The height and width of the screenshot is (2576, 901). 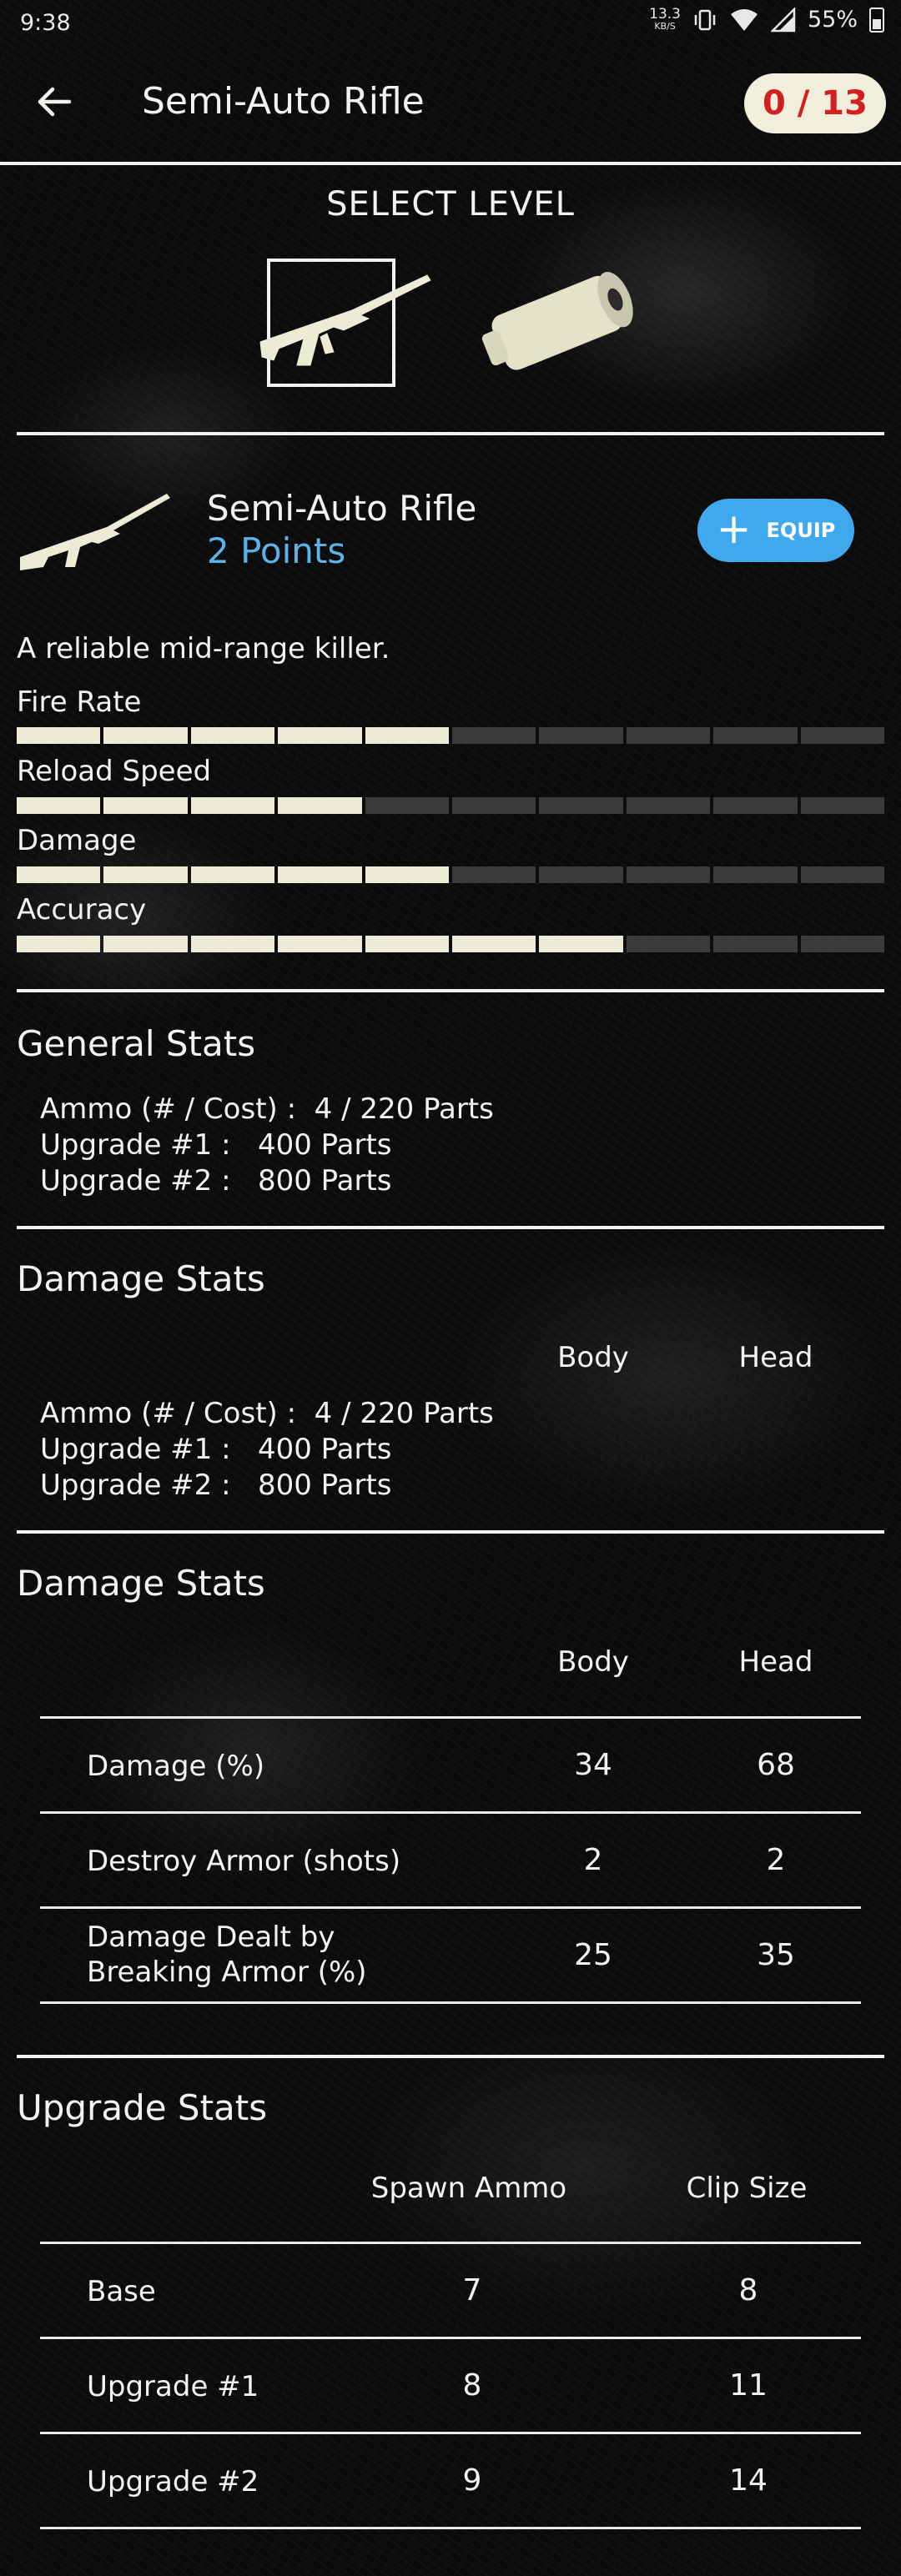 I want to click on level-divider, so click(x=450, y=433).